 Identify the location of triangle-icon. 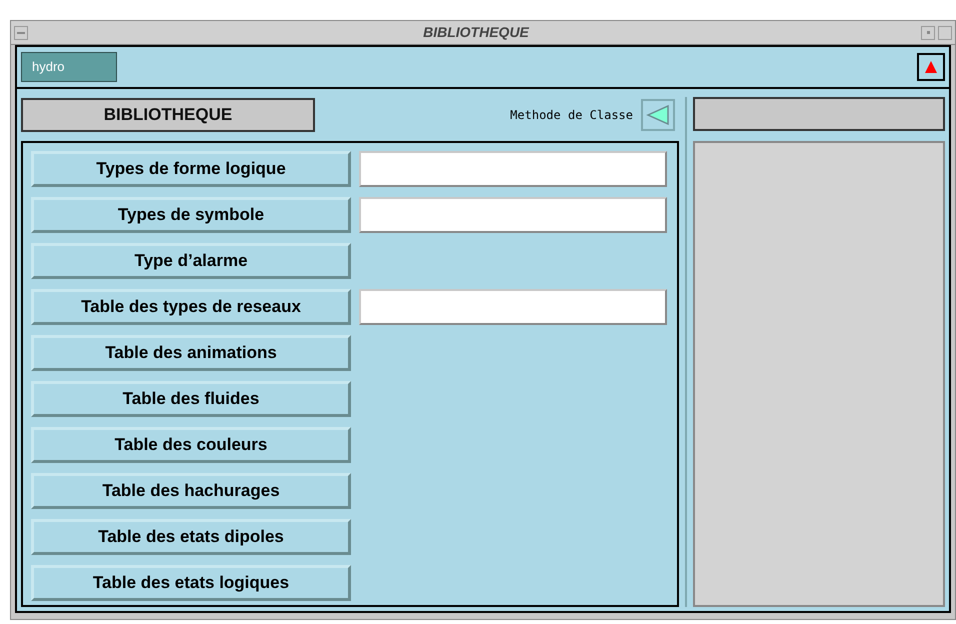
(931, 67).